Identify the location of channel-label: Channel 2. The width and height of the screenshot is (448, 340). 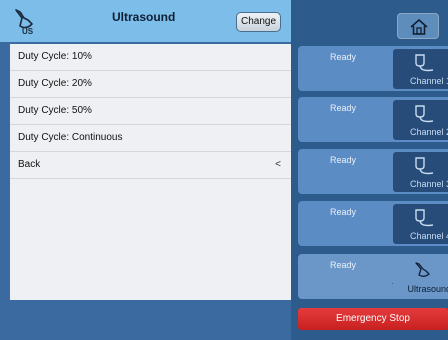
(428, 132).